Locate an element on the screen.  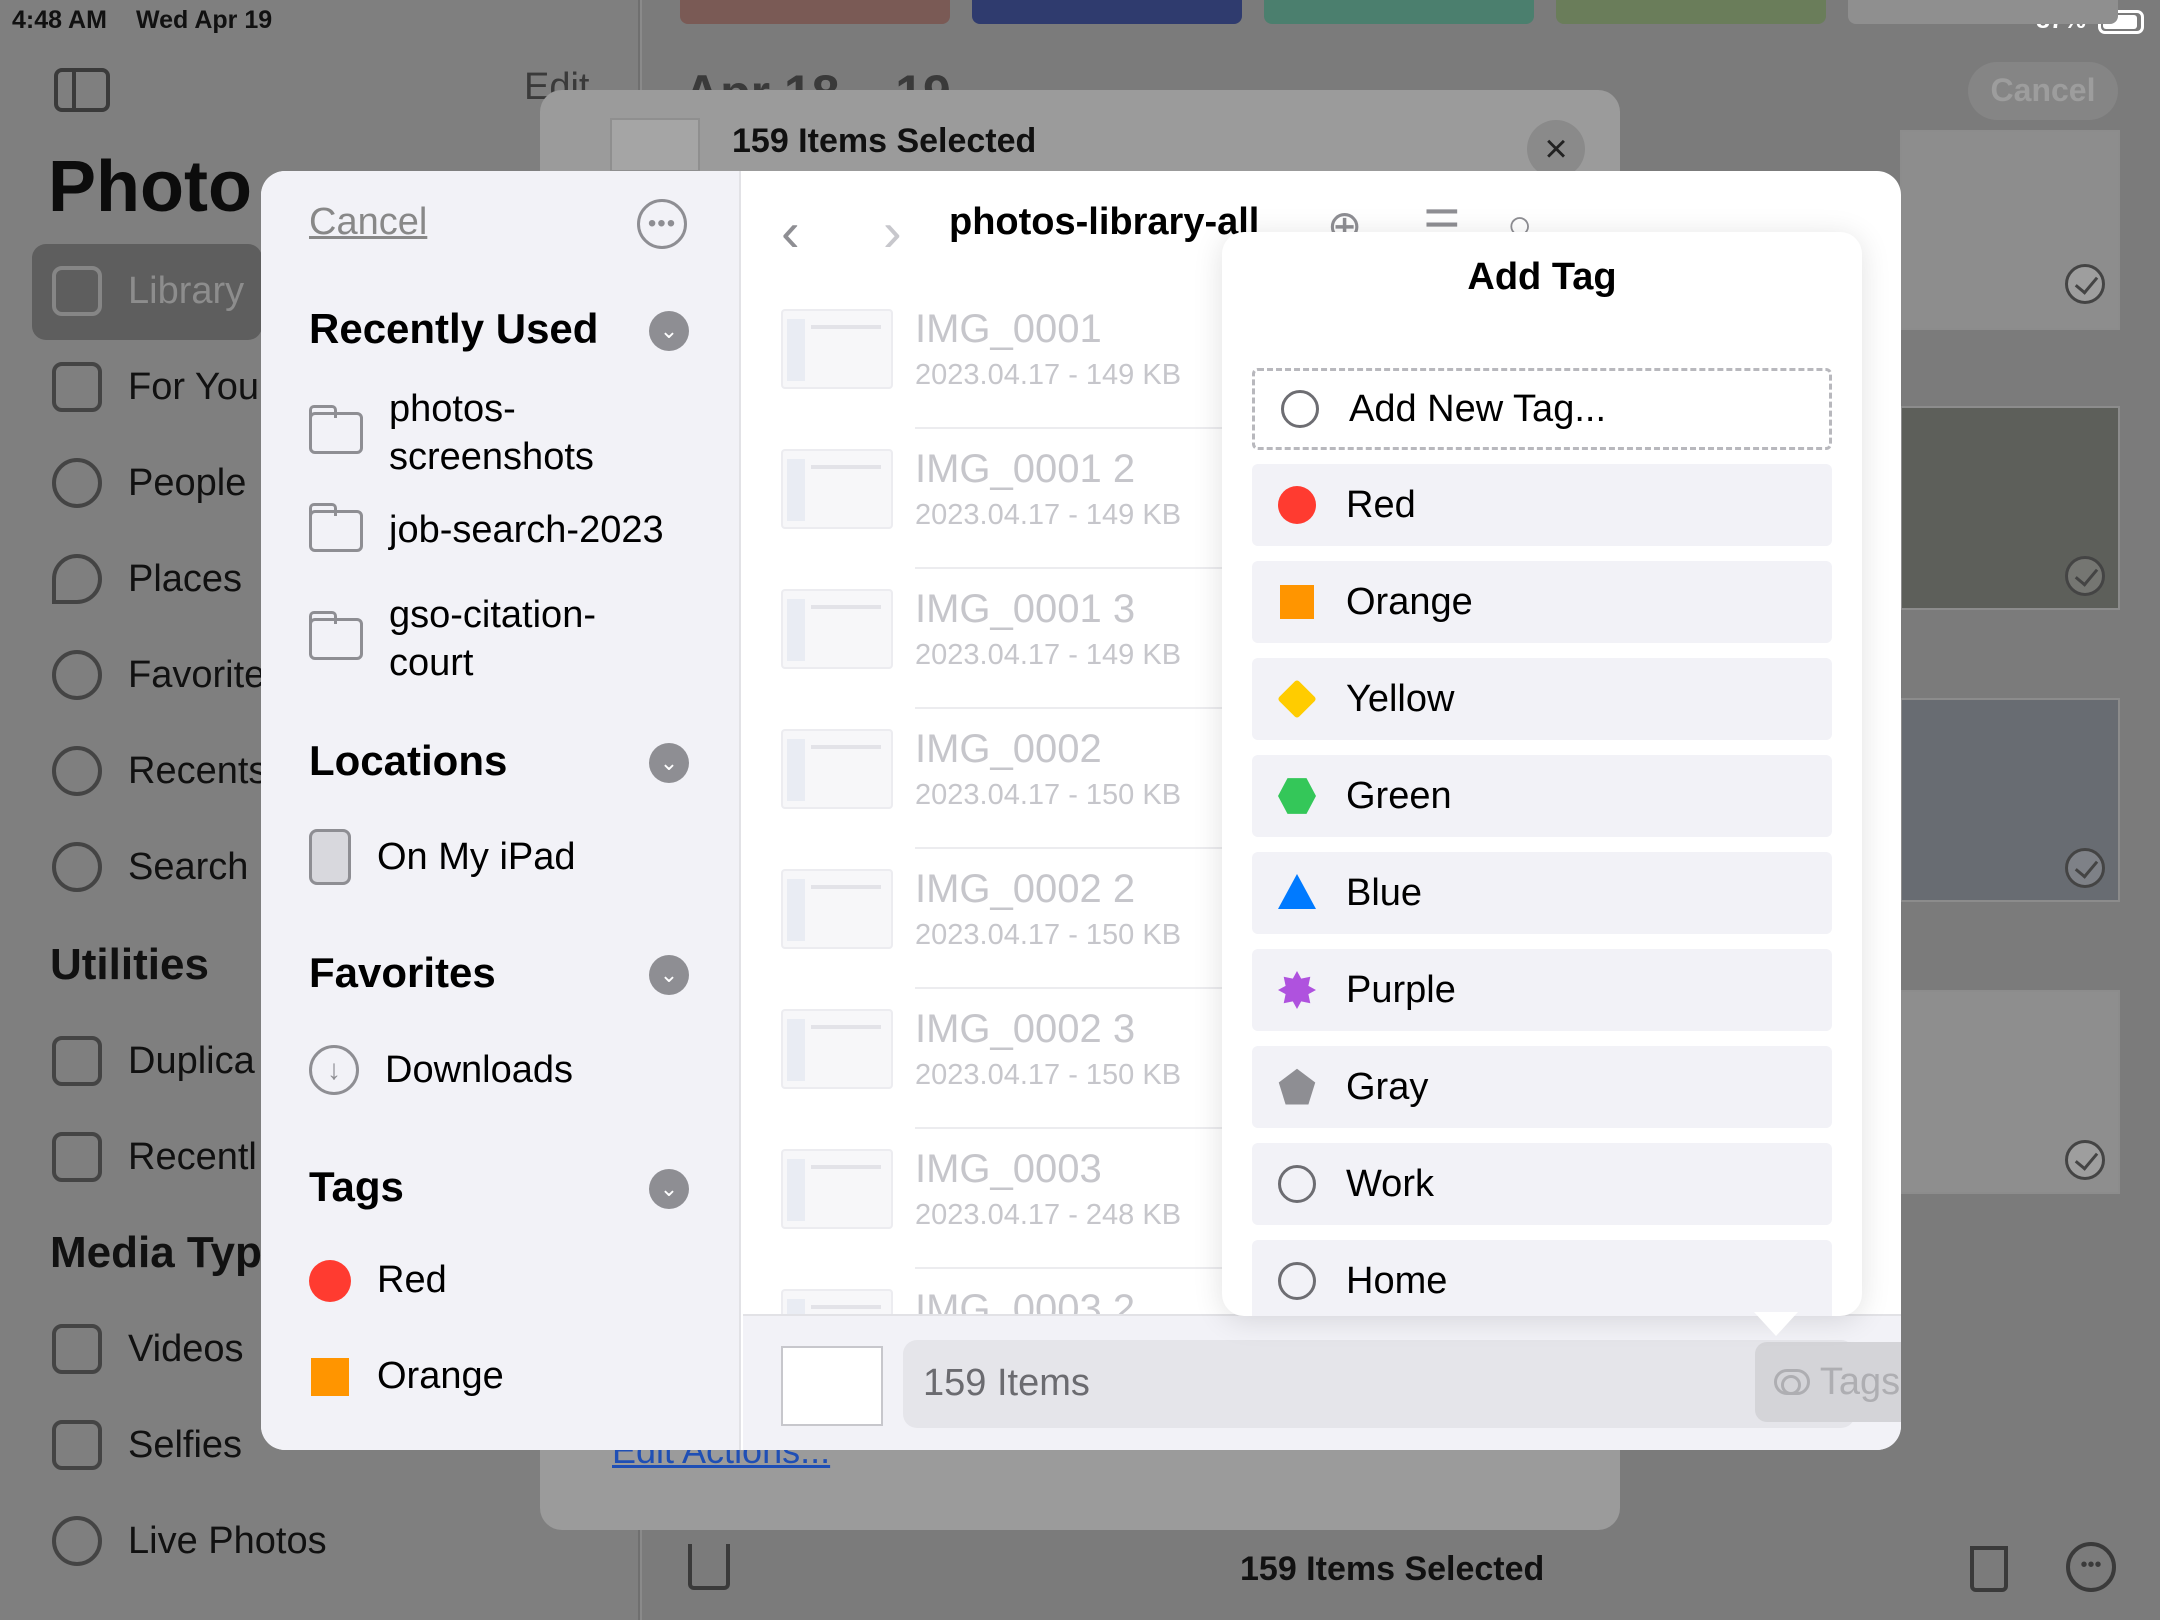
purple-star-icon is located at coordinates (1297, 990).